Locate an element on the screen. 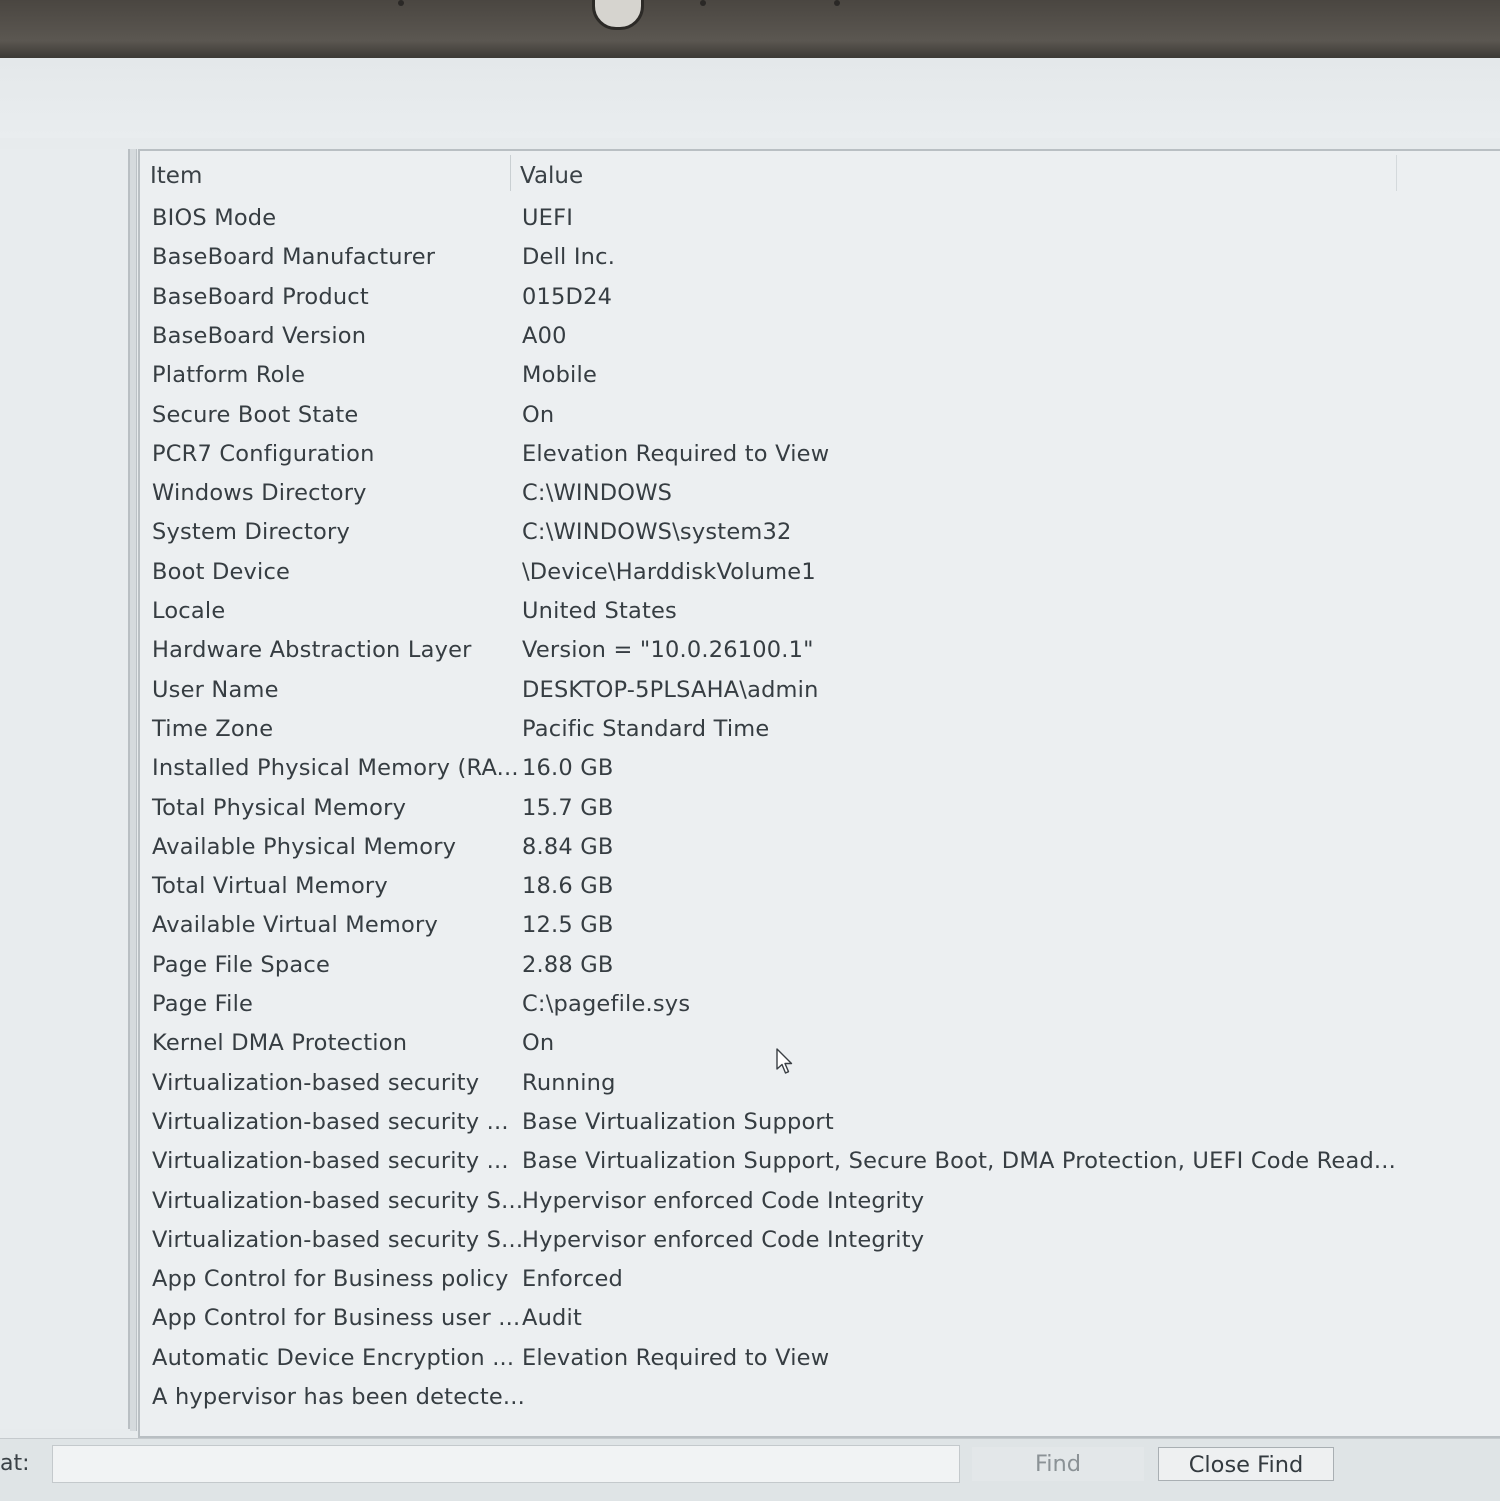 This screenshot has height=1501, width=1500. row-value: Pacific Standard Time is located at coordinates (646, 728).